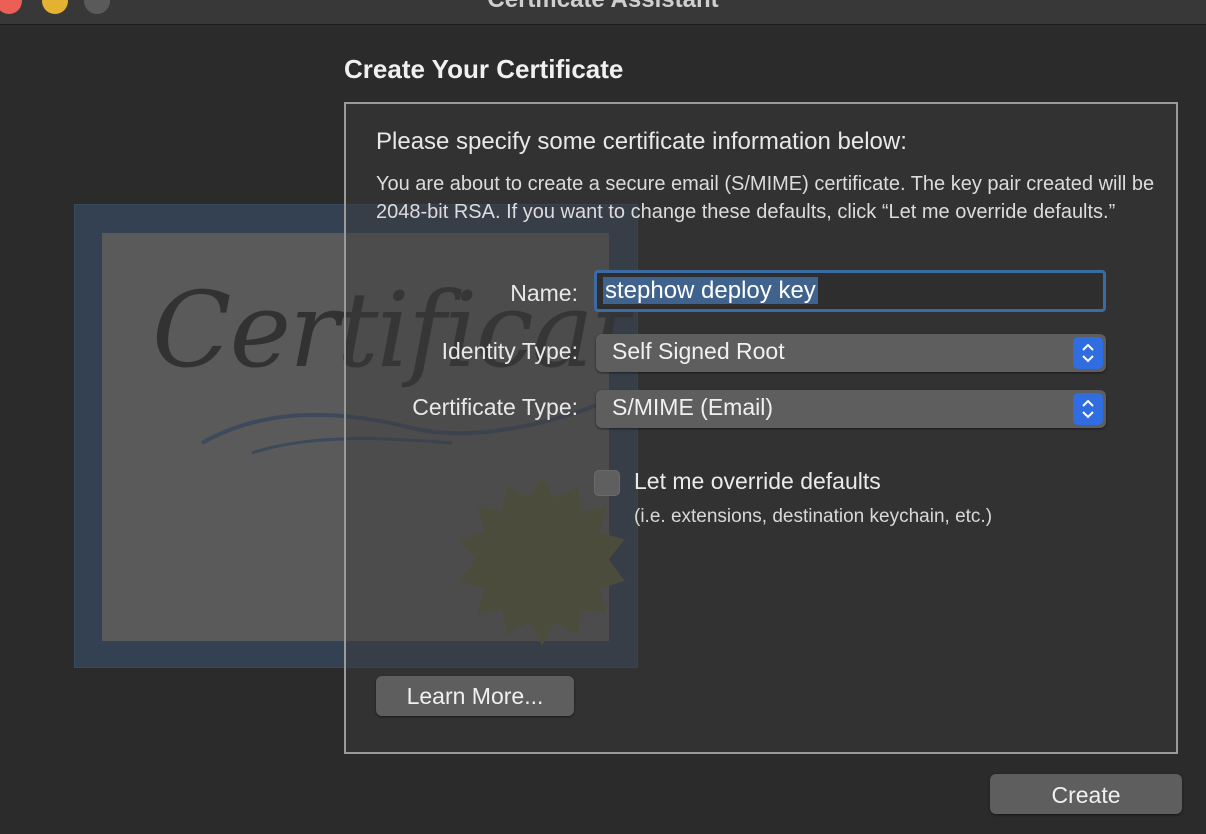 The height and width of the screenshot is (834, 1206). I want to click on certificate-type-value: S/MIME (Email), so click(692, 407).